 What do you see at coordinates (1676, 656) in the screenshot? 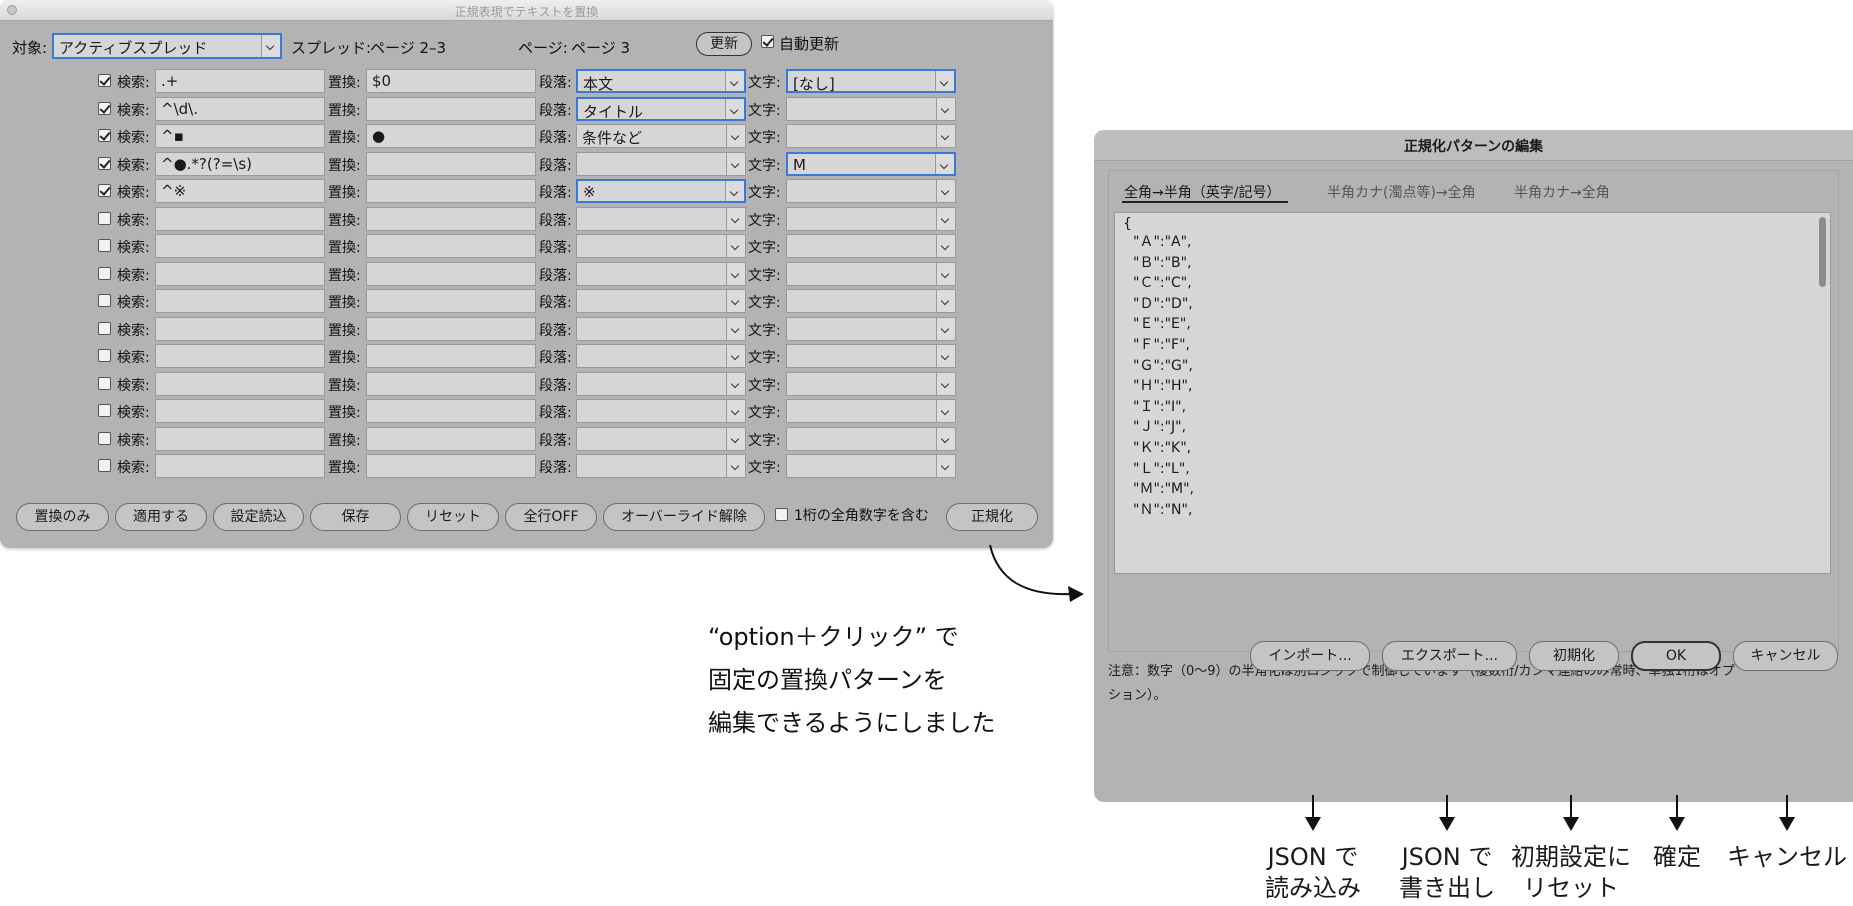
I see `ok-button: OK` at bounding box center [1676, 656].